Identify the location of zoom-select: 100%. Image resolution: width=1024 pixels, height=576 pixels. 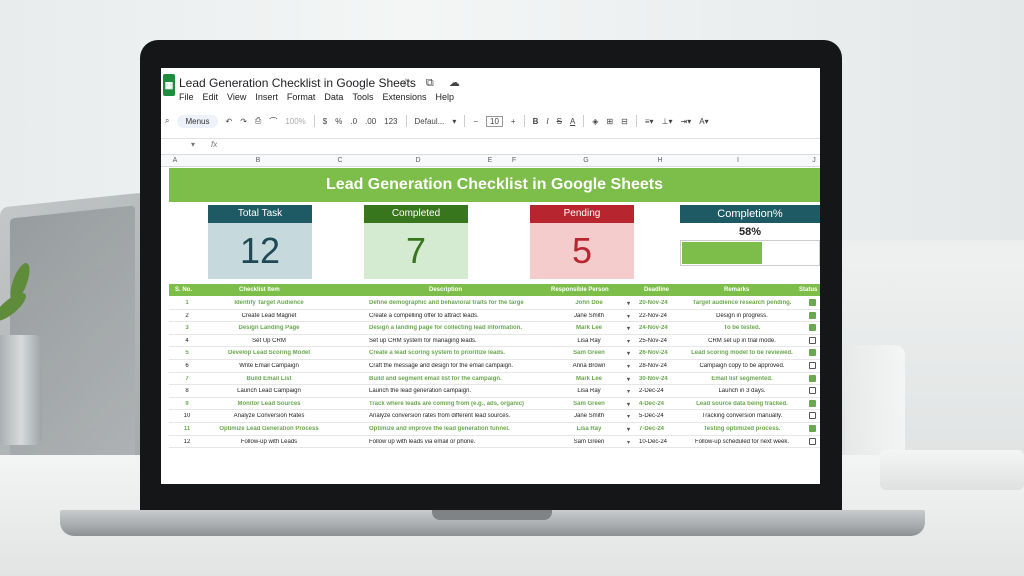
(295, 121).